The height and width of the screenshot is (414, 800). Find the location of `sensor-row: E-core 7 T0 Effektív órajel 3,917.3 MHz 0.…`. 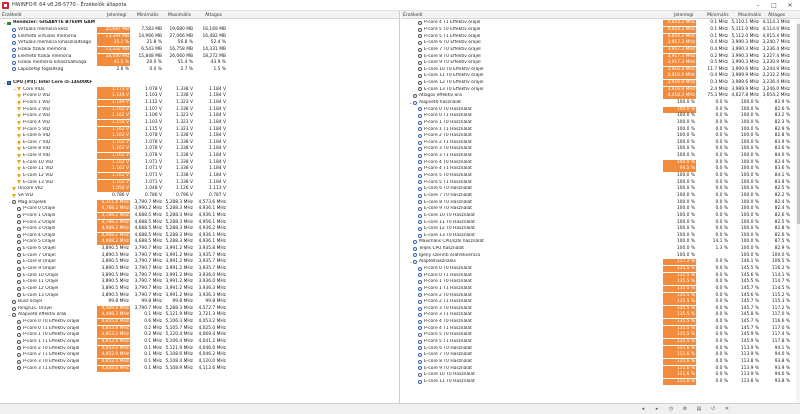

sensor-row: E-core 7 T0 Effektív órajel 3,917.3 MHz 0.… is located at coordinates (600, 50).